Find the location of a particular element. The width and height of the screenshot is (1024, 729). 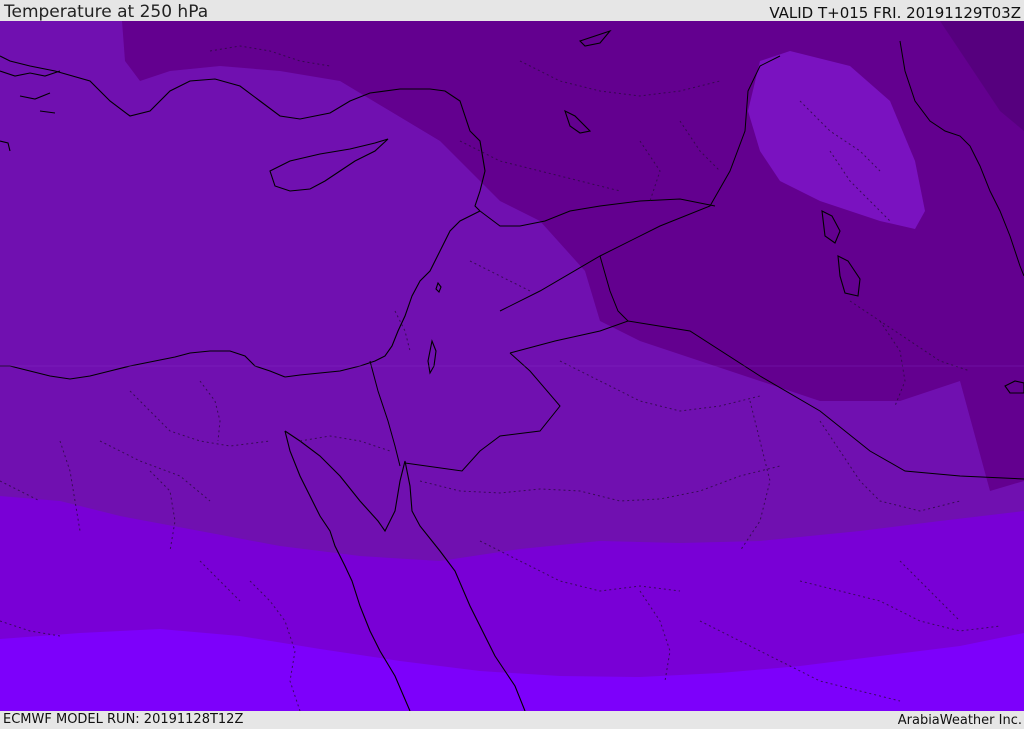

model-run-label: ECMWF MODEL RUN: 20191128T12Z is located at coordinates (123, 719).